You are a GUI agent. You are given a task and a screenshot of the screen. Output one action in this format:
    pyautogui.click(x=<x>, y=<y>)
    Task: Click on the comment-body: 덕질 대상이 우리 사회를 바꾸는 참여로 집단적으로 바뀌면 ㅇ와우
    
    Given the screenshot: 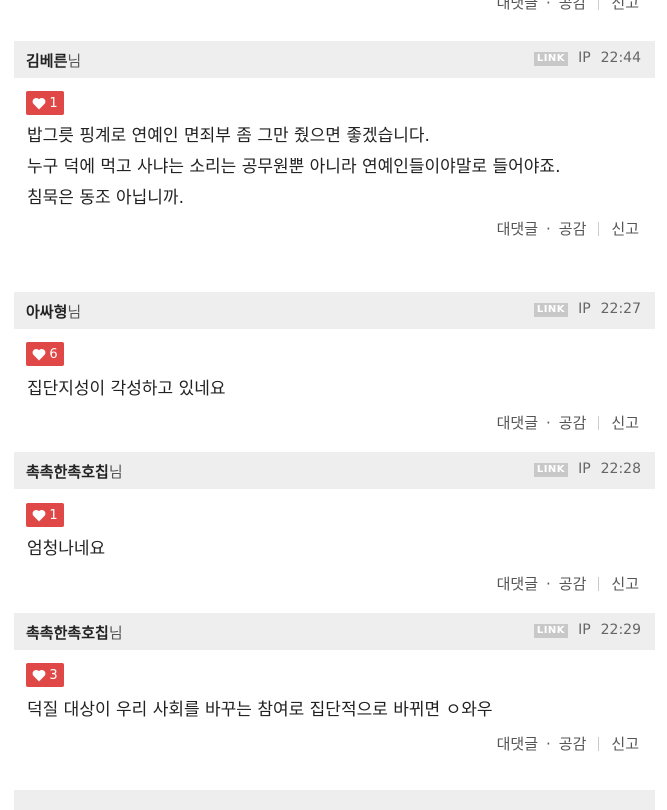 What is the action you would take?
    pyautogui.click(x=260, y=710)
    